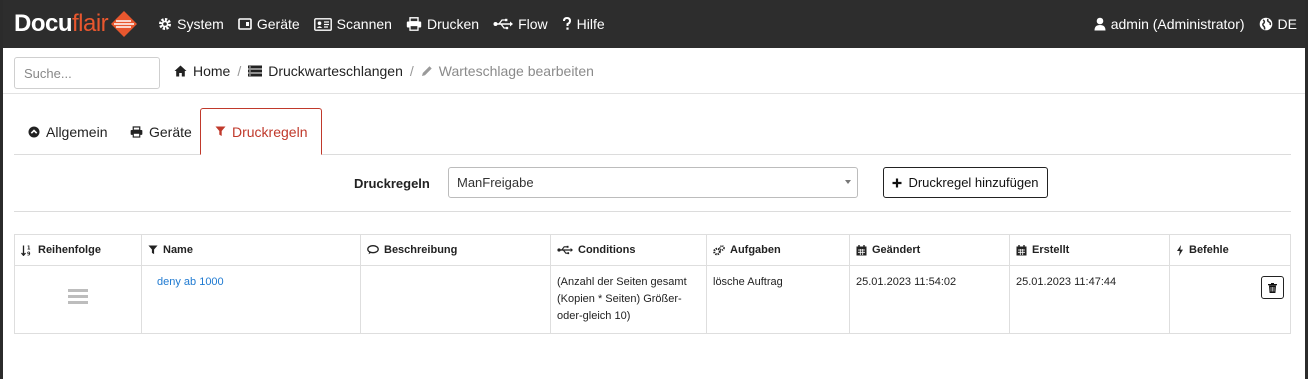  What do you see at coordinates (1272, 287) in the screenshot?
I see `delete-rule-button` at bounding box center [1272, 287].